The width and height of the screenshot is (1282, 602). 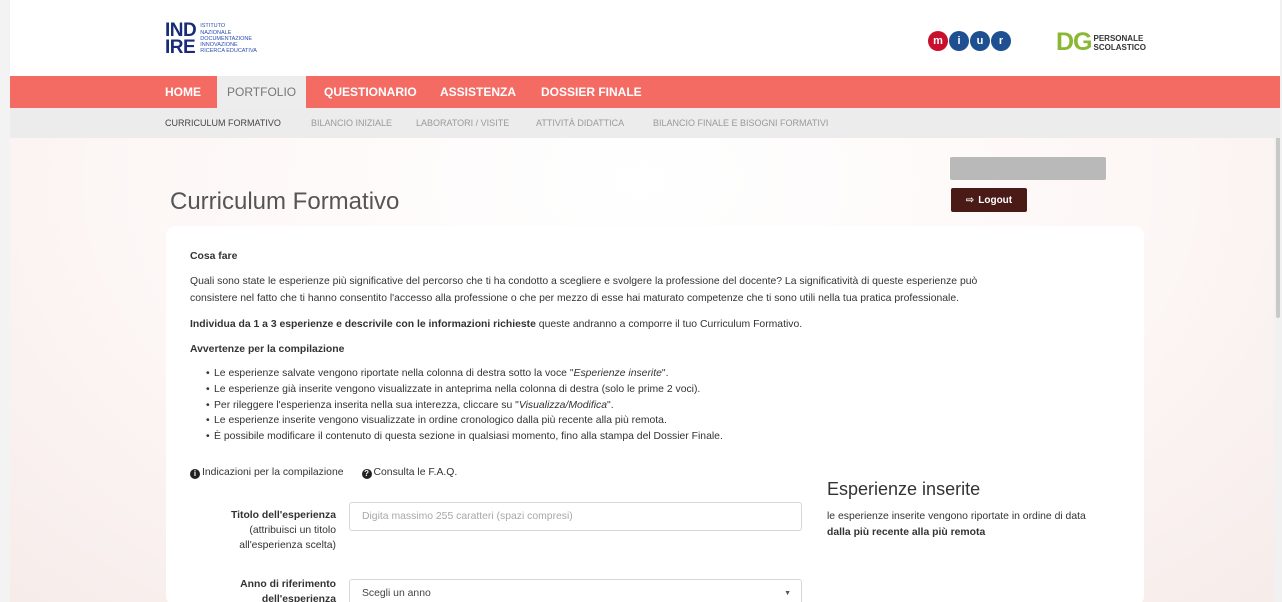 I want to click on indicazioni-link: i Indicazioni per la compilazione, so click(x=267, y=473).